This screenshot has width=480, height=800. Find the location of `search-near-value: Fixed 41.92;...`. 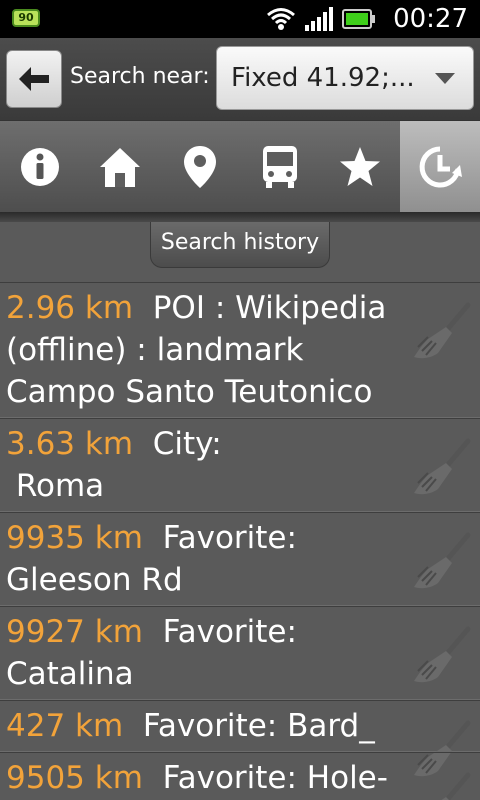

search-near-value: Fixed 41.92;... is located at coordinates (323, 78).